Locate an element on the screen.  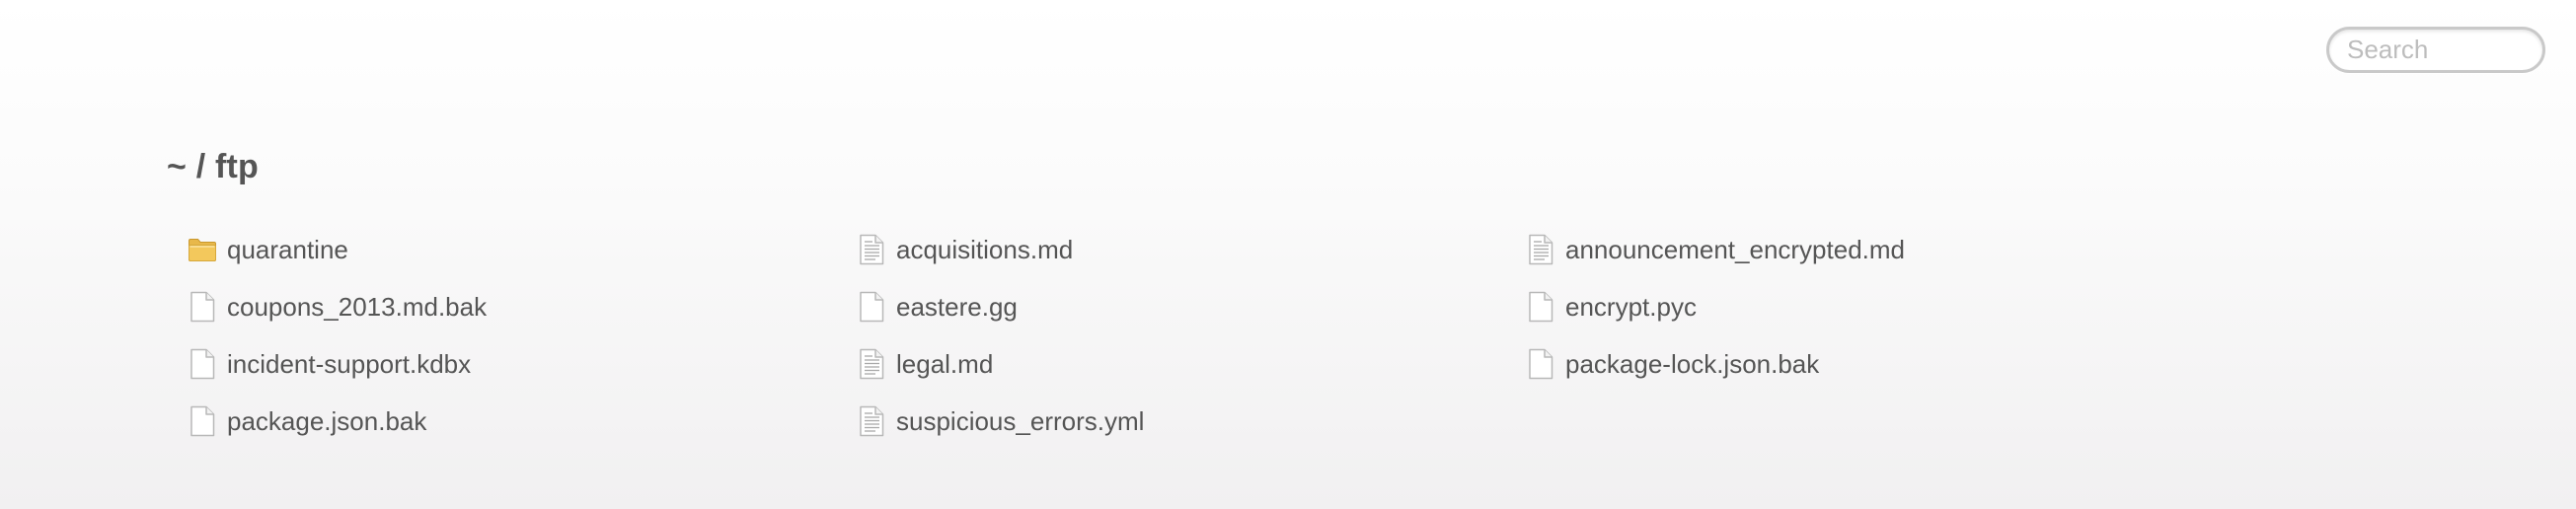
file-name: legal.md is located at coordinates (945, 363).